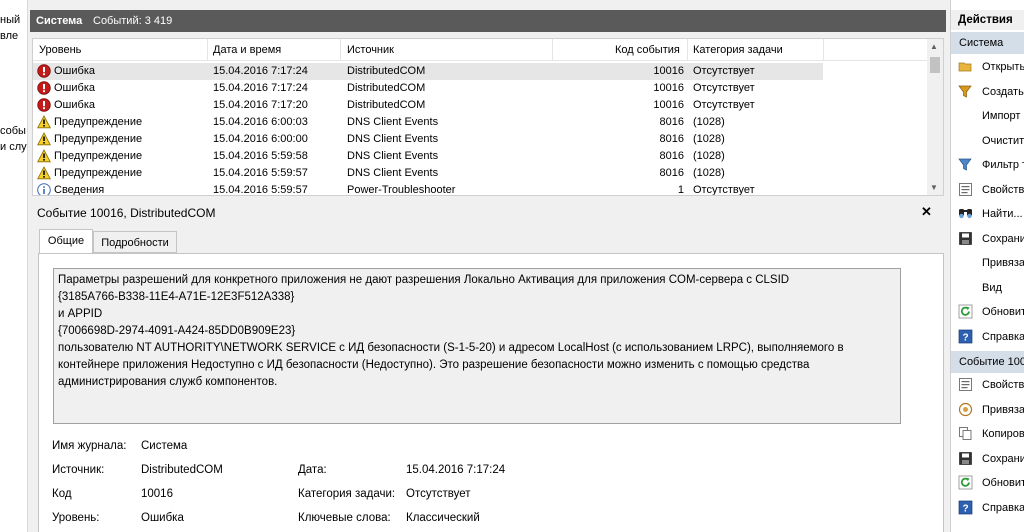  What do you see at coordinates (1003, 91) in the screenshot?
I see `action-label: Создать` at bounding box center [1003, 91].